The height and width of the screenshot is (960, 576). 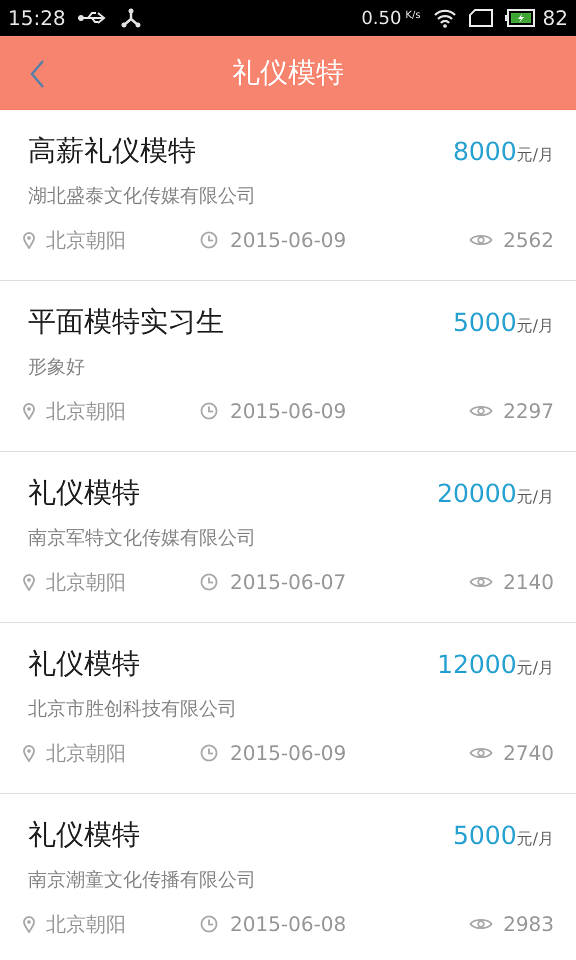 What do you see at coordinates (528, 753) in the screenshot?
I see `view-count: 2740` at bounding box center [528, 753].